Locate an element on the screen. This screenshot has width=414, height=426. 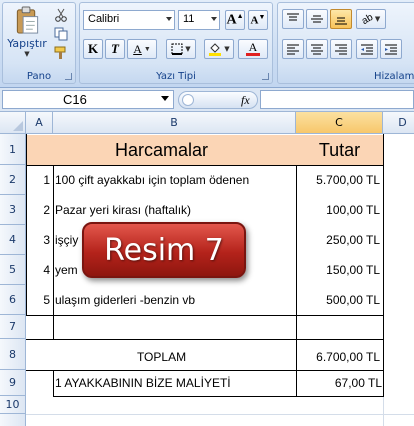
item-description: 100 çift ayakkabı için toplam ödenen is located at coordinates (175, 180).